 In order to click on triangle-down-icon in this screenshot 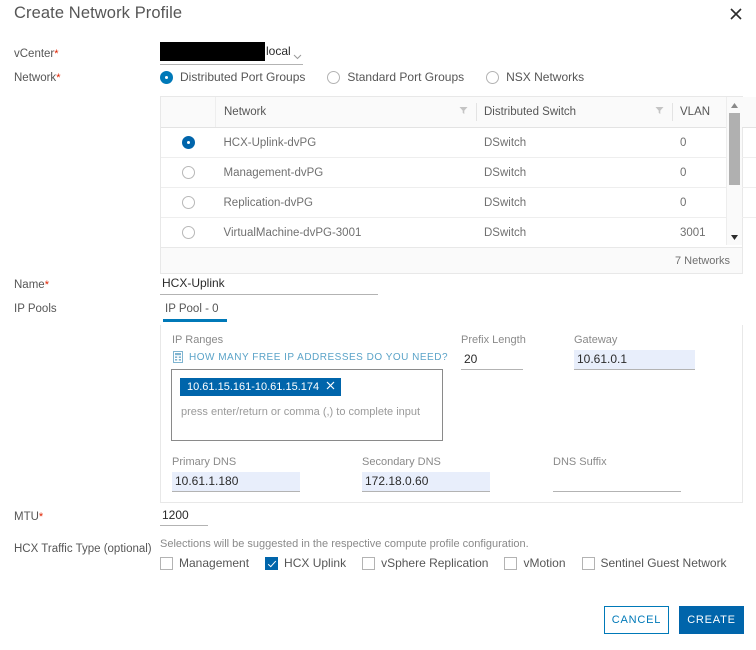, I will do `click(734, 237)`.